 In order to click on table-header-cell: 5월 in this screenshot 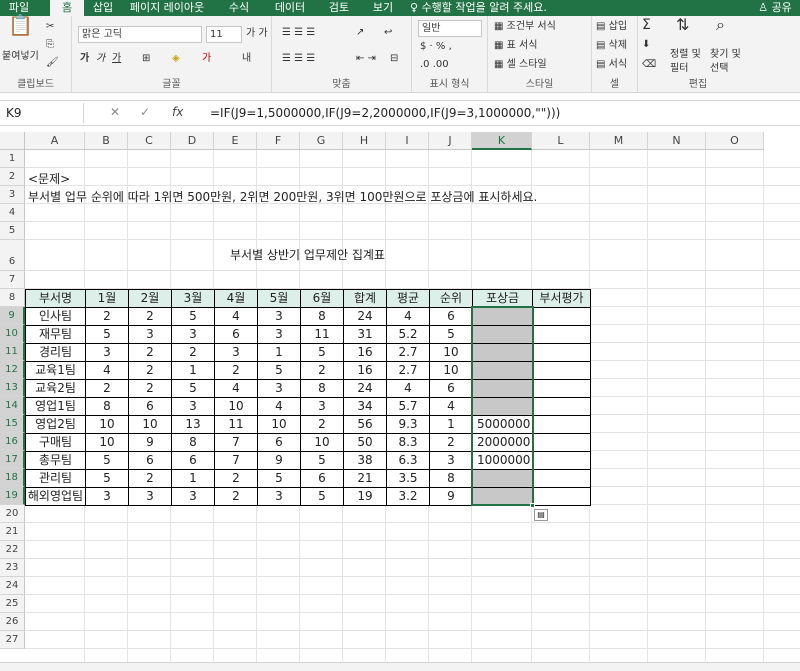, I will do `click(279, 298)`.